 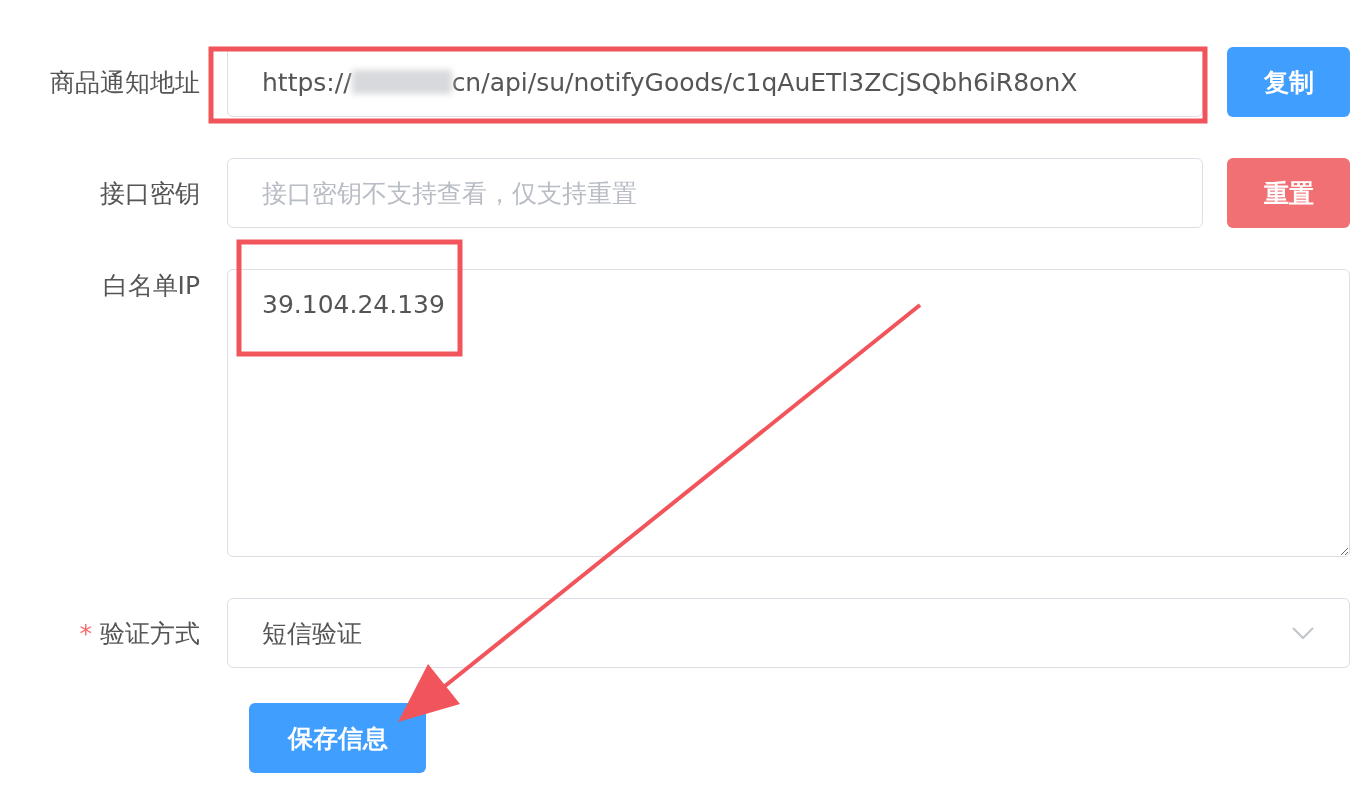 I want to click on required-mark: *, so click(x=85, y=633).